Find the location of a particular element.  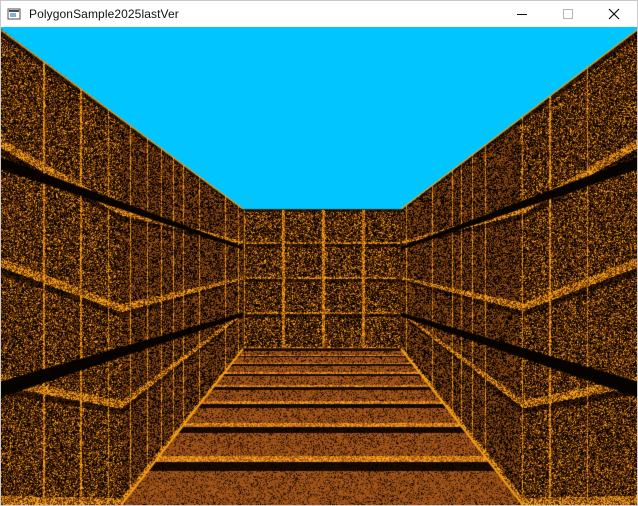

maximize-icon is located at coordinates (568, 14).